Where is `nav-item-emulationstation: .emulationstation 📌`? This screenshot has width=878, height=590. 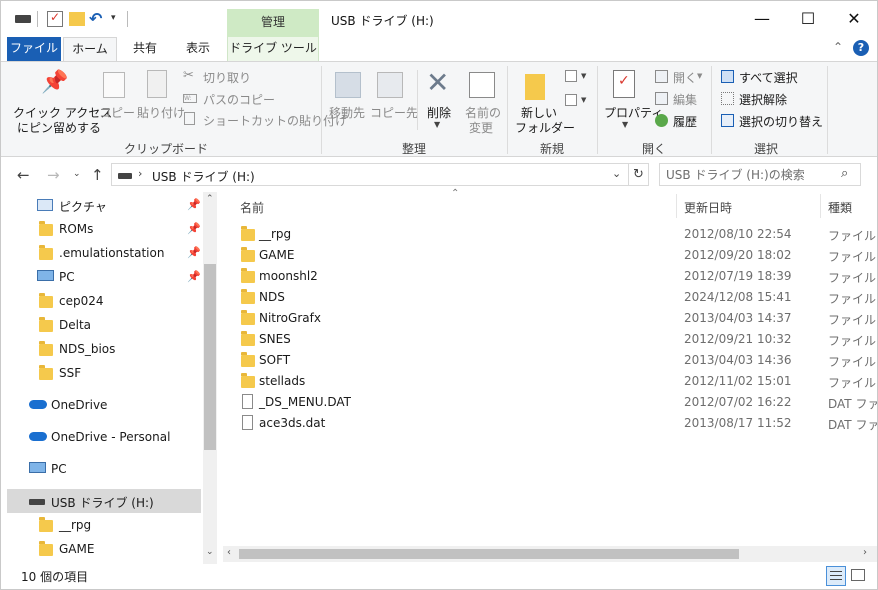
nav-item-emulationstation: .emulationstation 📌 is located at coordinates (104, 253).